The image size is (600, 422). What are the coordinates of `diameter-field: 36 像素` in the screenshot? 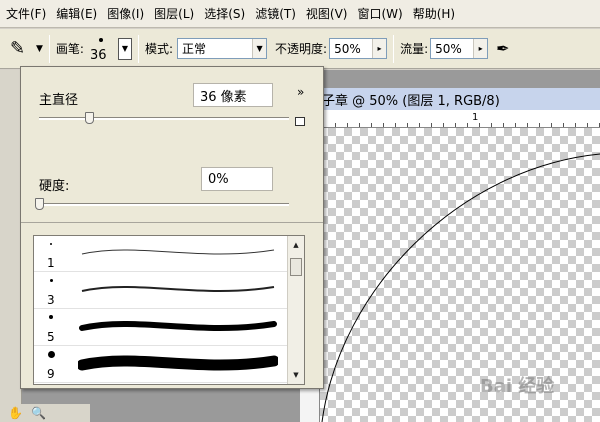 It's located at (233, 95).